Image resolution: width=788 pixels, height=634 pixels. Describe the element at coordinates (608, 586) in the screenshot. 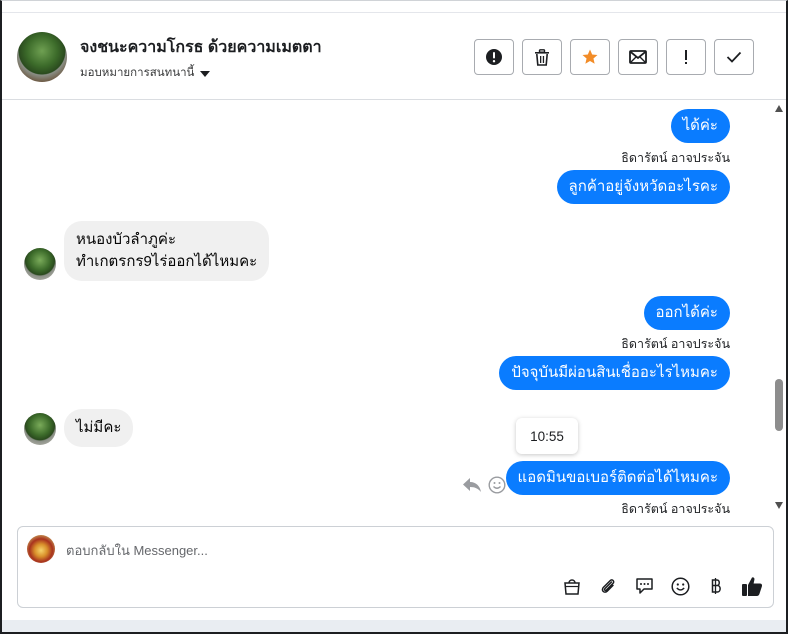

I see `attachment-icon` at that location.